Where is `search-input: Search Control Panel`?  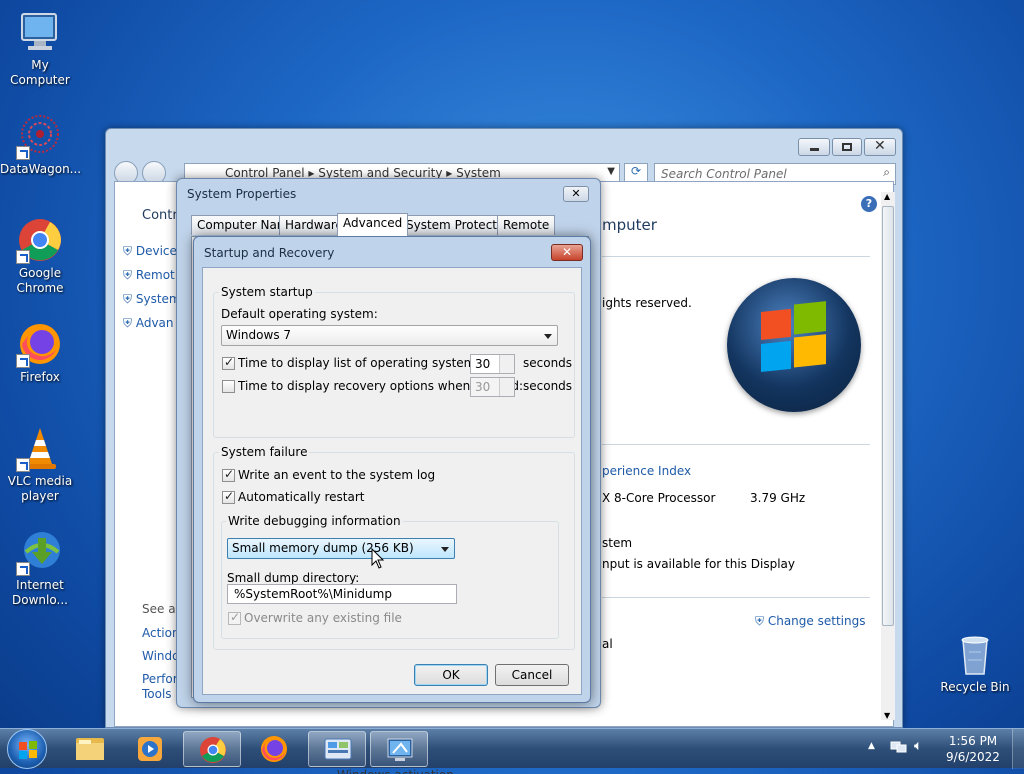
search-input: Search Control Panel is located at coordinates (724, 174).